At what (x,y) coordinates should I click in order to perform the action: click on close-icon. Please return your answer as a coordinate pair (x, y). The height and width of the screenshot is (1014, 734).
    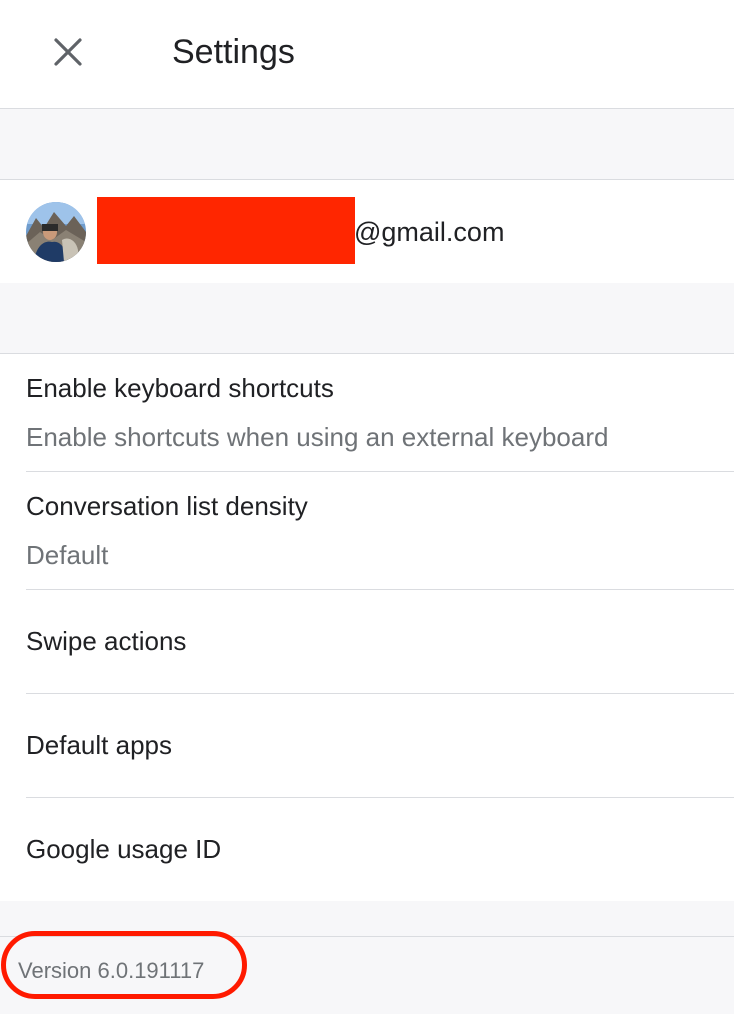
    Looking at the image, I should click on (68, 52).